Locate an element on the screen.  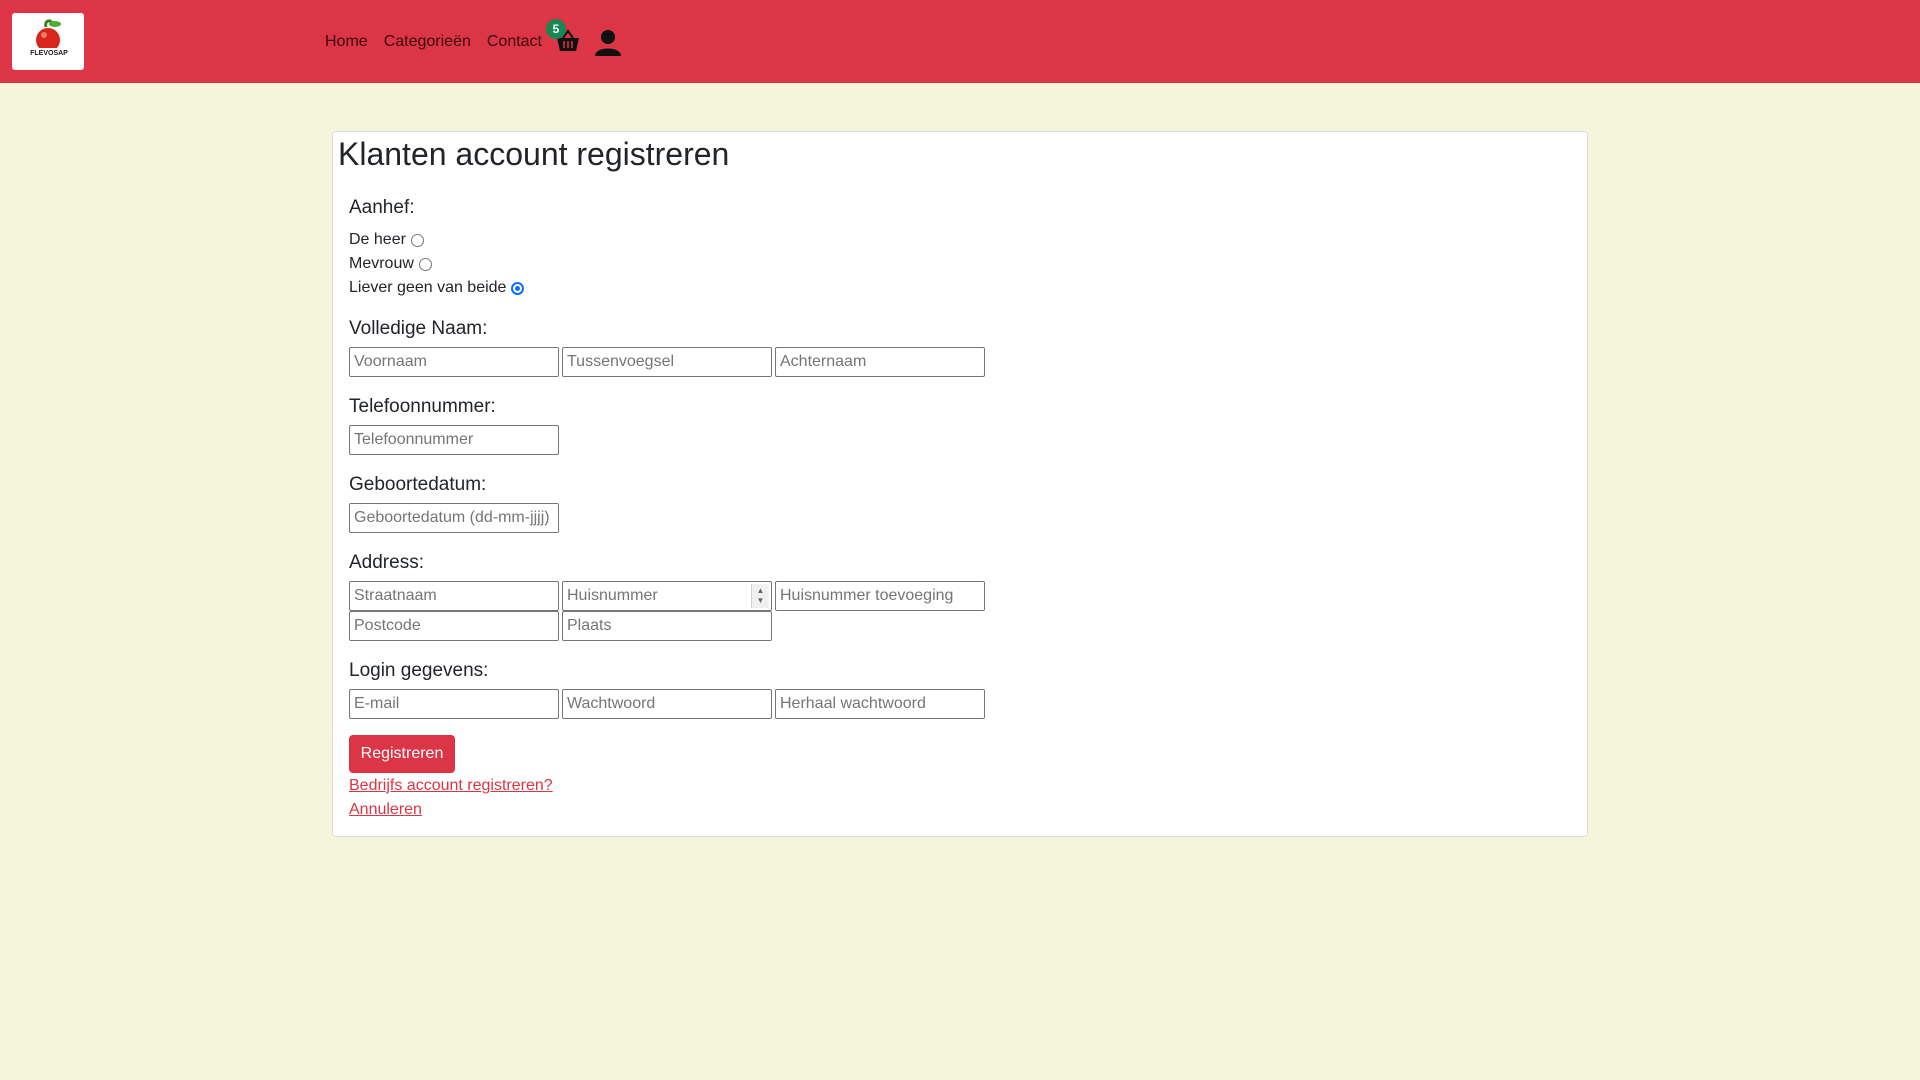
full-name-label: Volledige Naam: is located at coordinates (418, 328).